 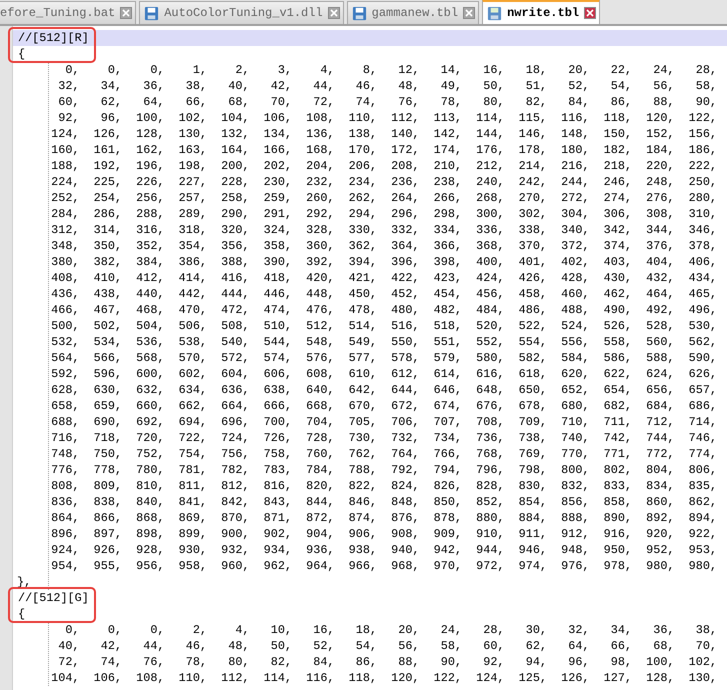 I want to click on number-value: 709,, so click(x=532, y=422).